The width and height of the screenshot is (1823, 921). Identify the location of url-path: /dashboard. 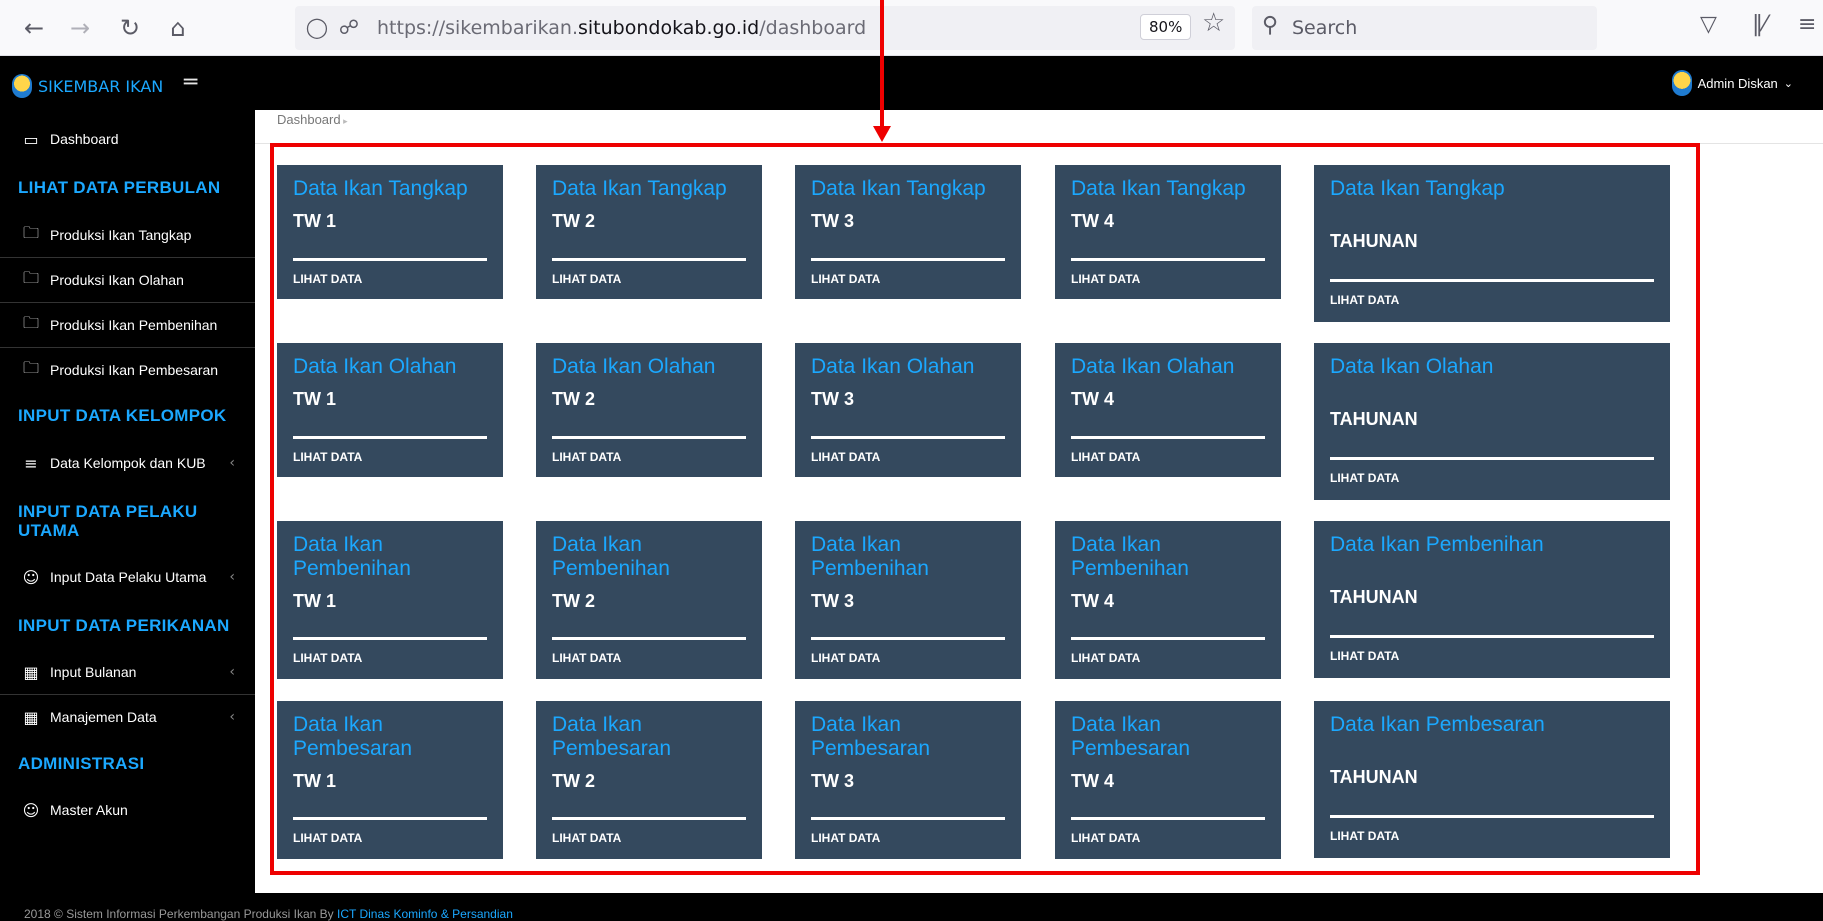
(813, 28).